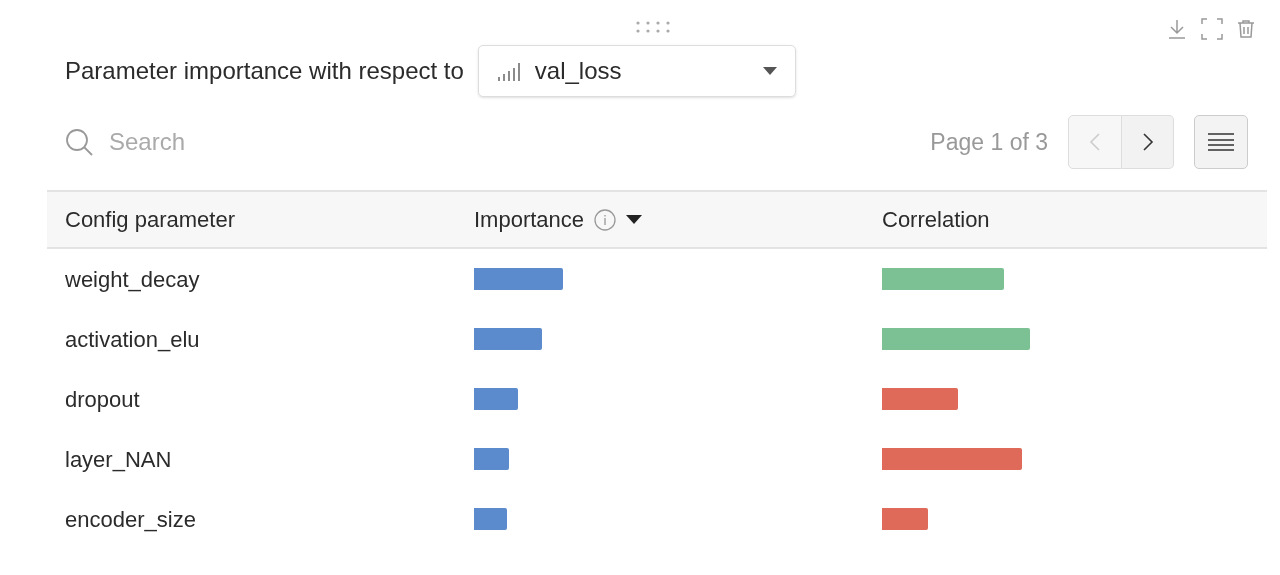 Image resolution: width=1280 pixels, height=575 pixels. Describe the element at coordinates (1177, 29) in the screenshot. I see `download-icon` at that location.